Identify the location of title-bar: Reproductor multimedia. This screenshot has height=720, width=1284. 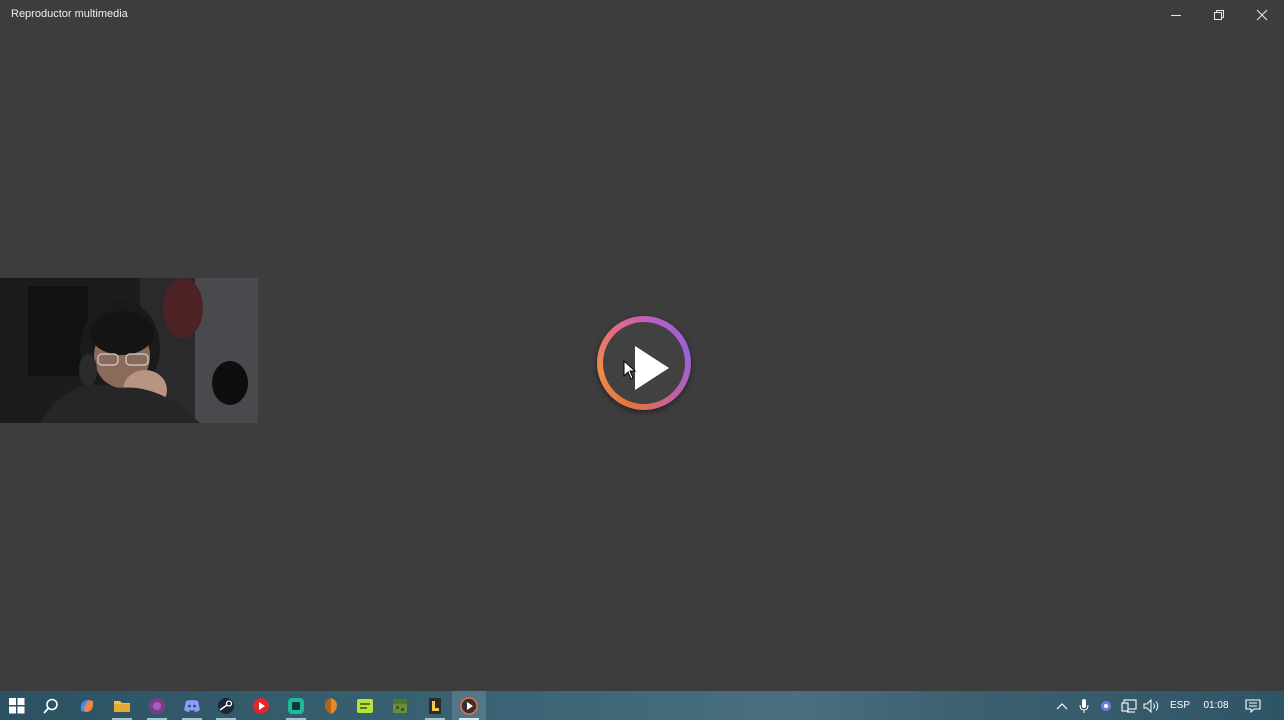
(642, 15).